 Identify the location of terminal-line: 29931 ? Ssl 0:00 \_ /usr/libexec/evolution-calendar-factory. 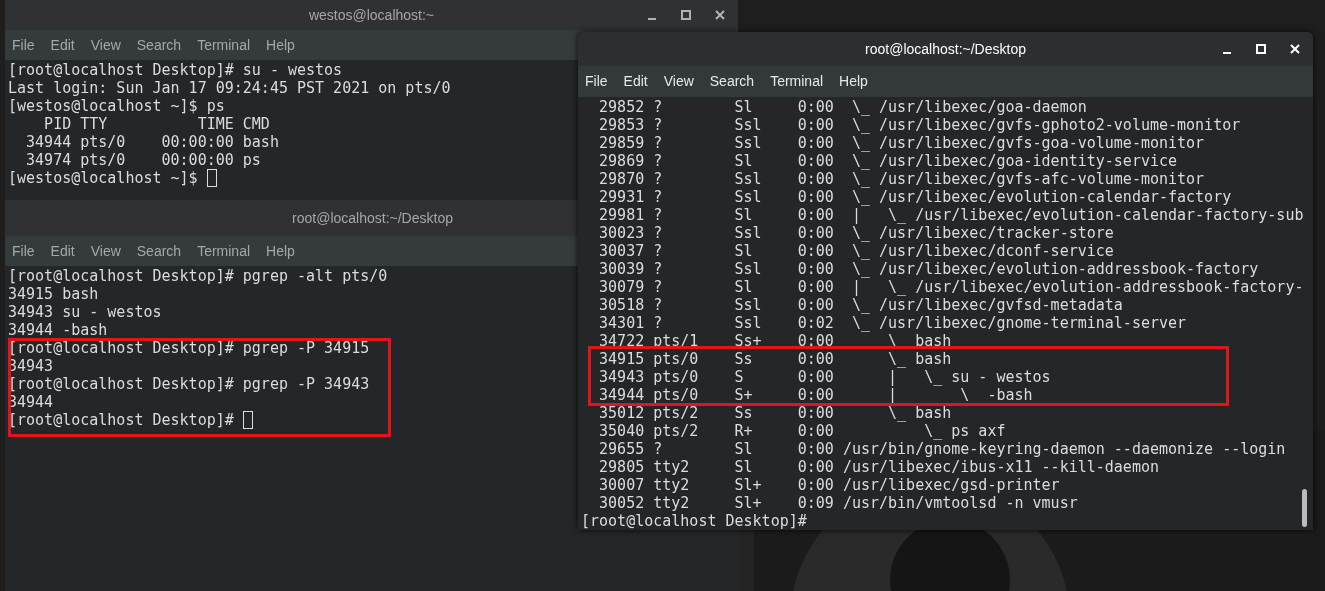
(915, 197).